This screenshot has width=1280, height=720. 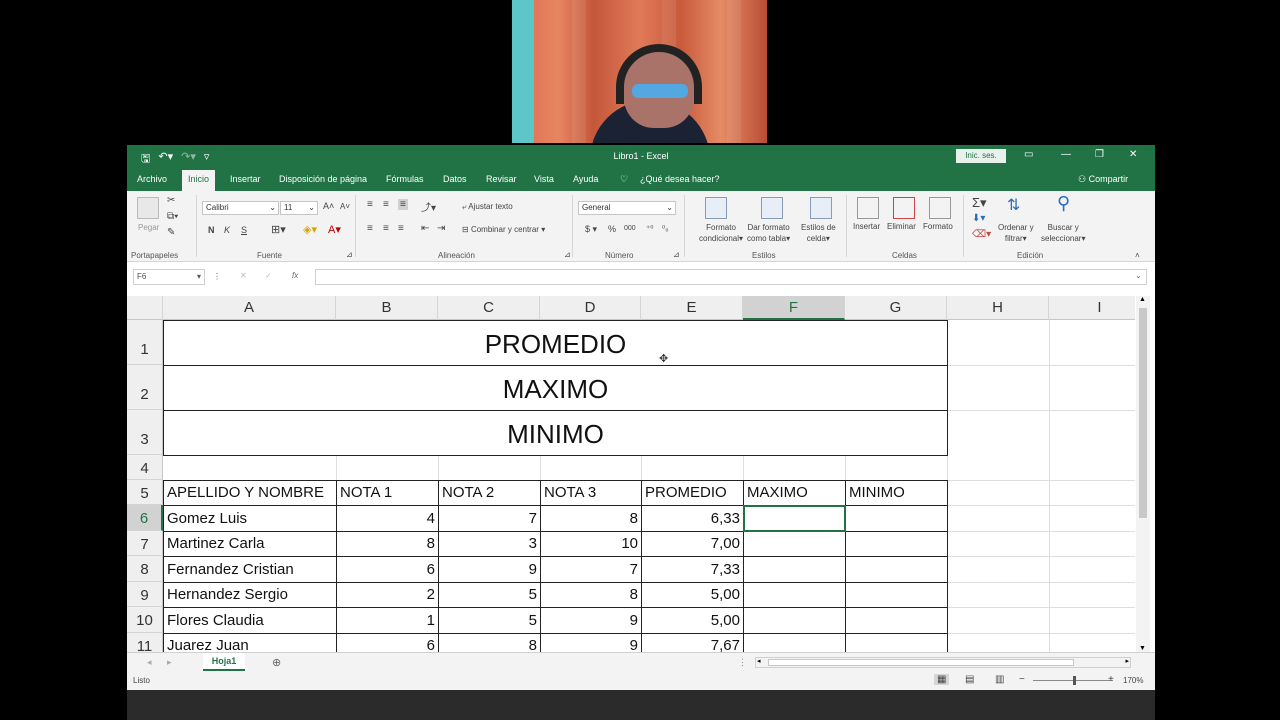 I want to click on scroll-right-icon: ▸, so click(x=1127, y=661).